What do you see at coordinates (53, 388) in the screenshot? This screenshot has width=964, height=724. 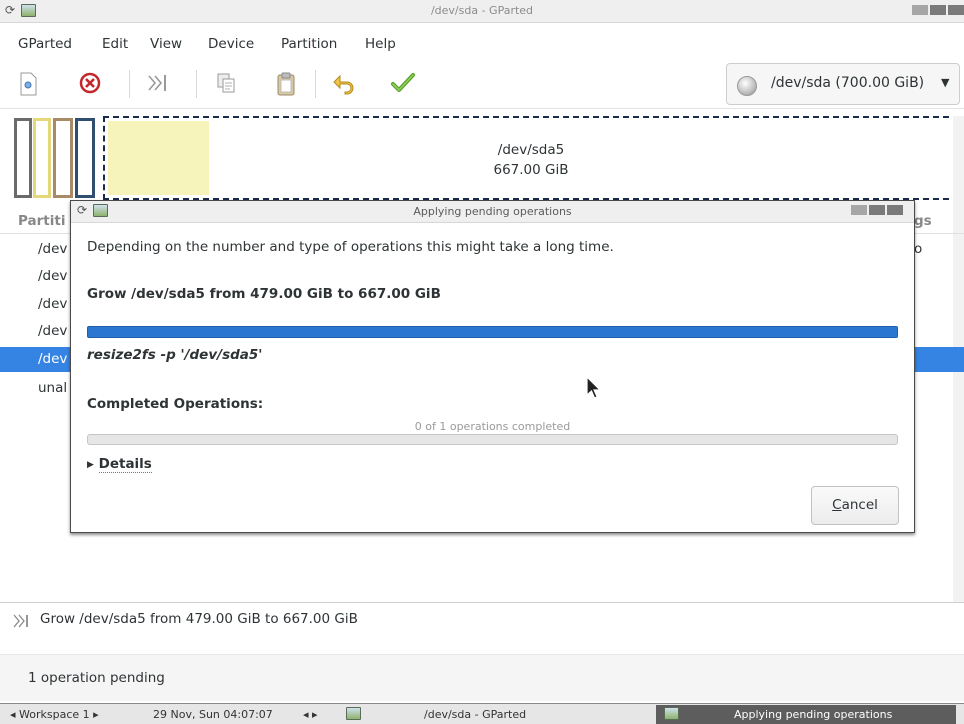 I see `partition-path: unal` at bounding box center [53, 388].